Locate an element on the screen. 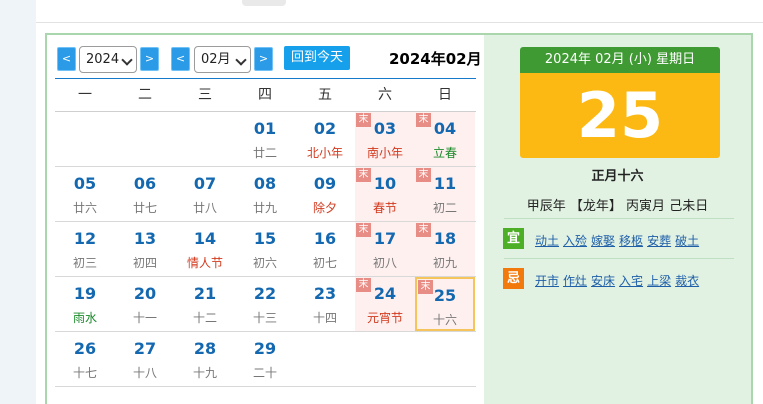 This screenshot has height=404, width=763. day-cell: 15 初六 is located at coordinates (265, 249).